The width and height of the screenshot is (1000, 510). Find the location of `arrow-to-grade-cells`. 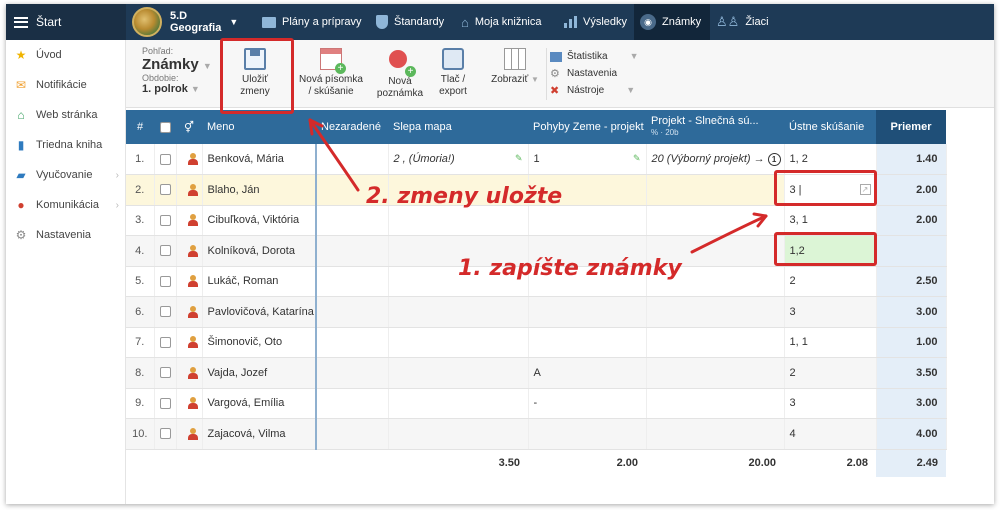

arrow-to-grade-cells is located at coordinates (729, 234).